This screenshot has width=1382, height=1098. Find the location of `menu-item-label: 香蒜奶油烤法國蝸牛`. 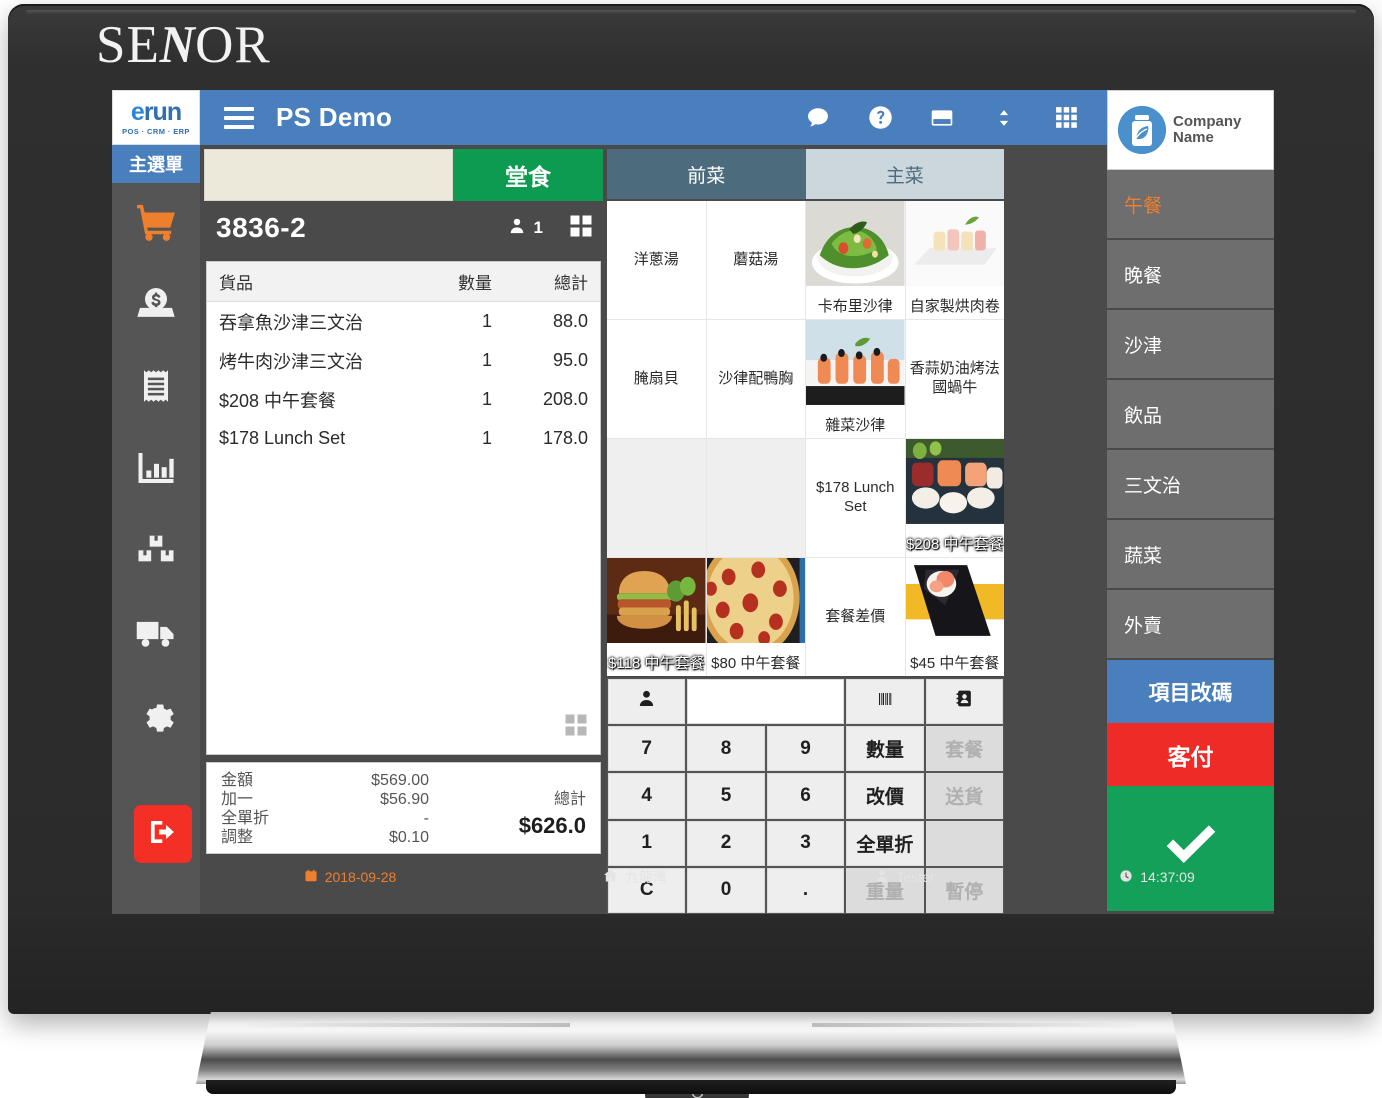

menu-item-label: 香蒜奶油烤法國蝸牛 is located at coordinates (954, 378).